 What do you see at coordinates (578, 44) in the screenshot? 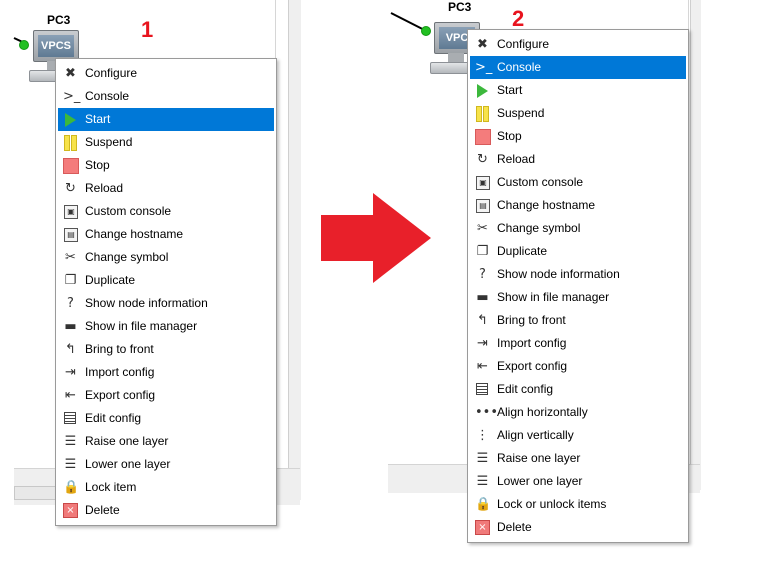
I see `right-menu-item-configure: ✖ Configure` at bounding box center [578, 44].